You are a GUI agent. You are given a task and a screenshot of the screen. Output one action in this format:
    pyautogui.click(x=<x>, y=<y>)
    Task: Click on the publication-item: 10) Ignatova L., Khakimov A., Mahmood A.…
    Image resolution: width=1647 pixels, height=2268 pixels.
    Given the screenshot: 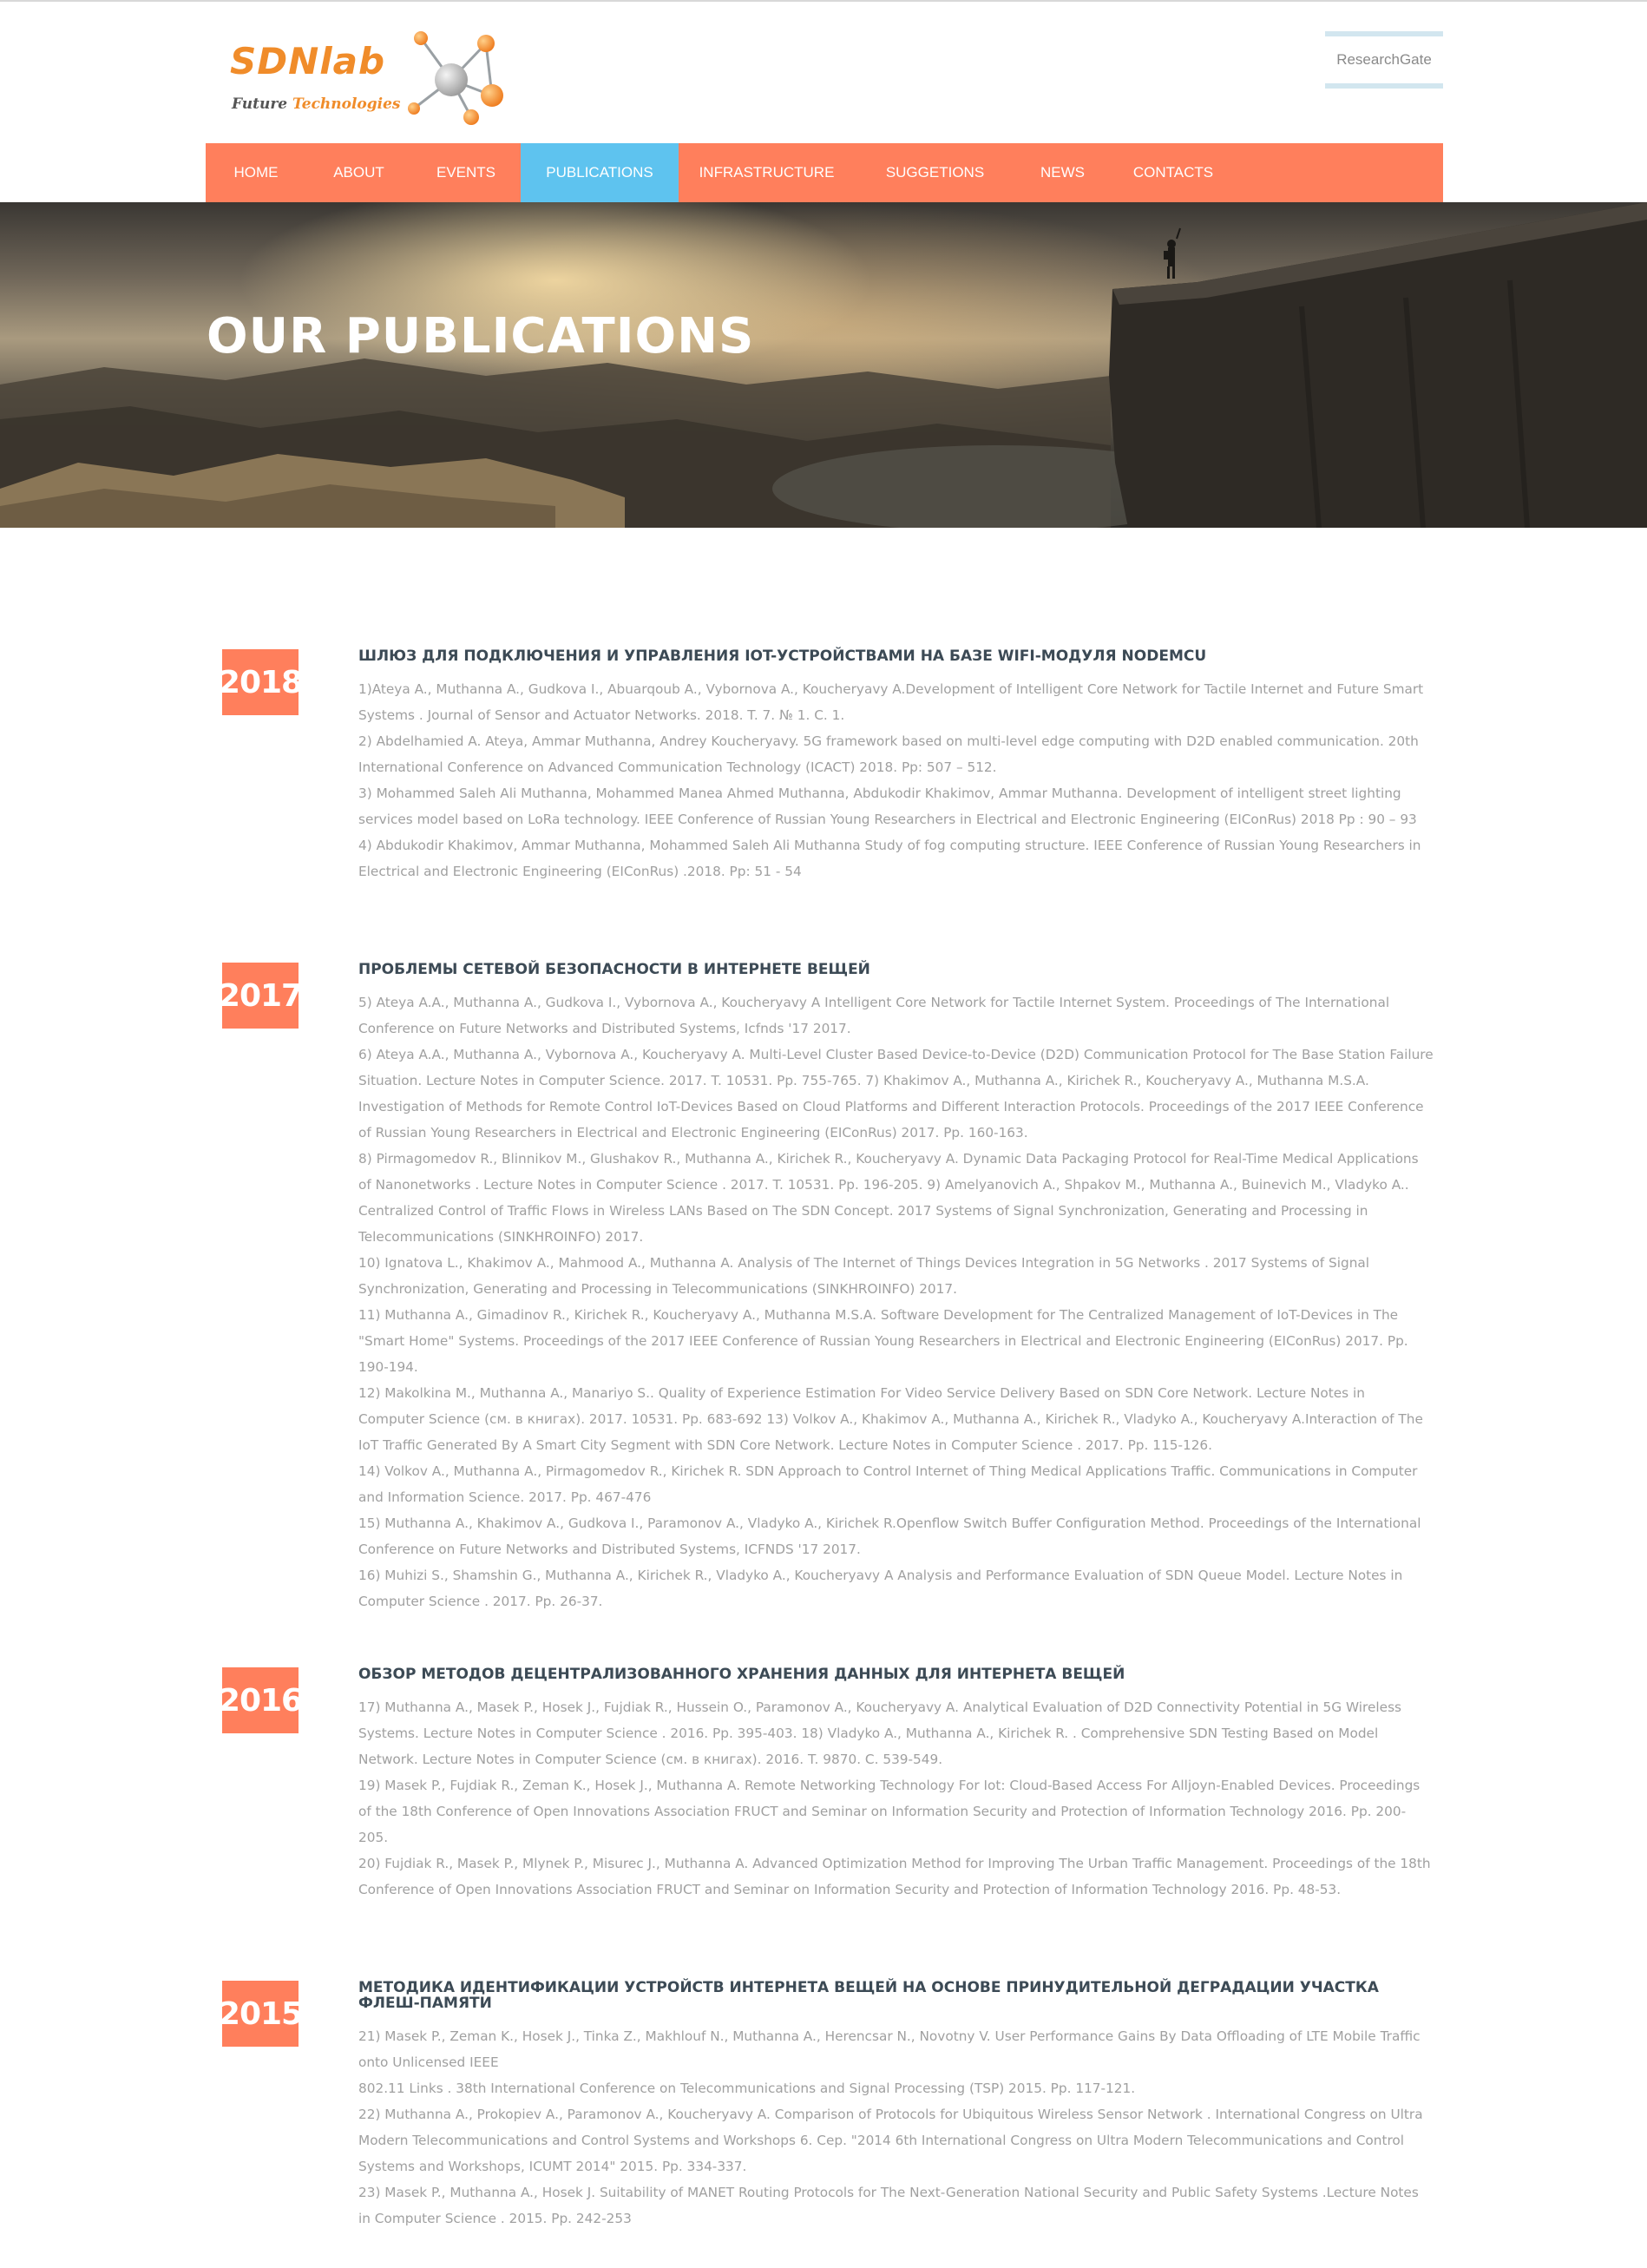 What is the action you would take?
    pyautogui.click(x=864, y=1276)
    